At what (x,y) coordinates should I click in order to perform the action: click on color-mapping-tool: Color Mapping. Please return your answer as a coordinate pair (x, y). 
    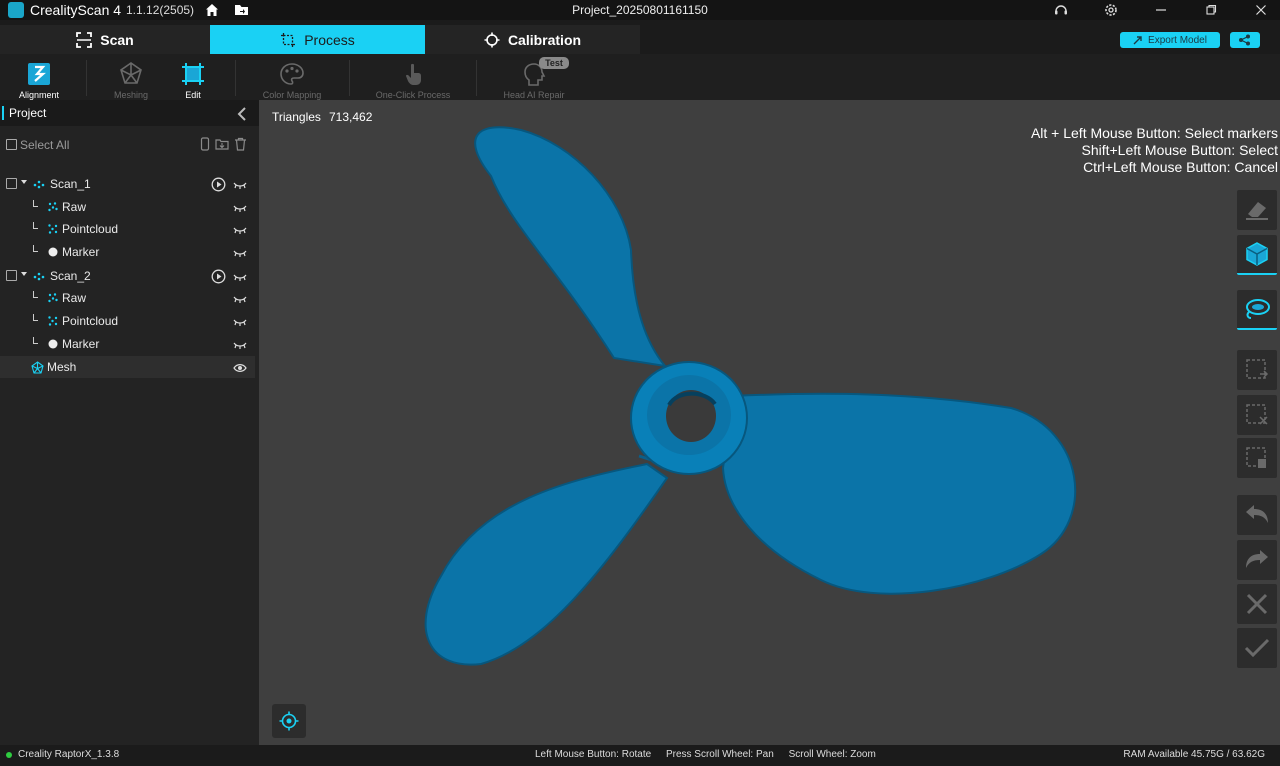
    Looking at the image, I should click on (292, 78).